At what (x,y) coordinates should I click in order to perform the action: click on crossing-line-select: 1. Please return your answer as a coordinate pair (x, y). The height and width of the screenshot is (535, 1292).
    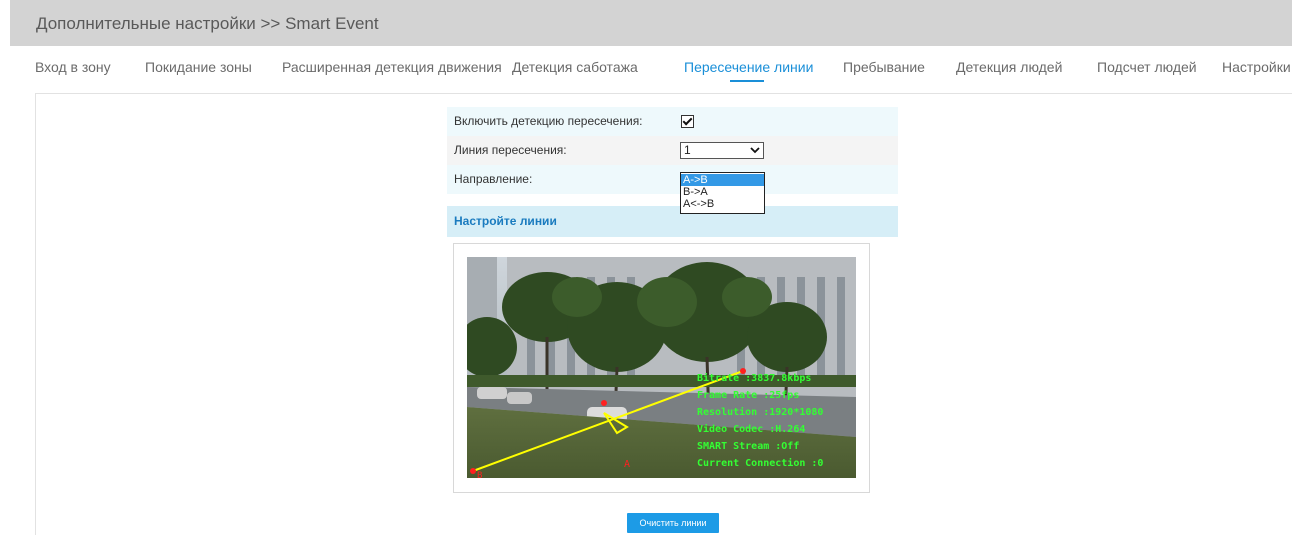
    Looking at the image, I should click on (722, 150).